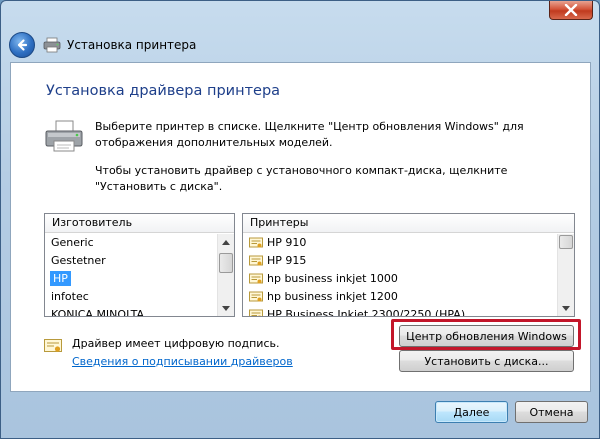 The width and height of the screenshot is (600, 439). Describe the element at coordinates (400, 311) in the screenshot. I see `printer-item: HP Business Inkjet 2300/2250 (HPA)` at that location.